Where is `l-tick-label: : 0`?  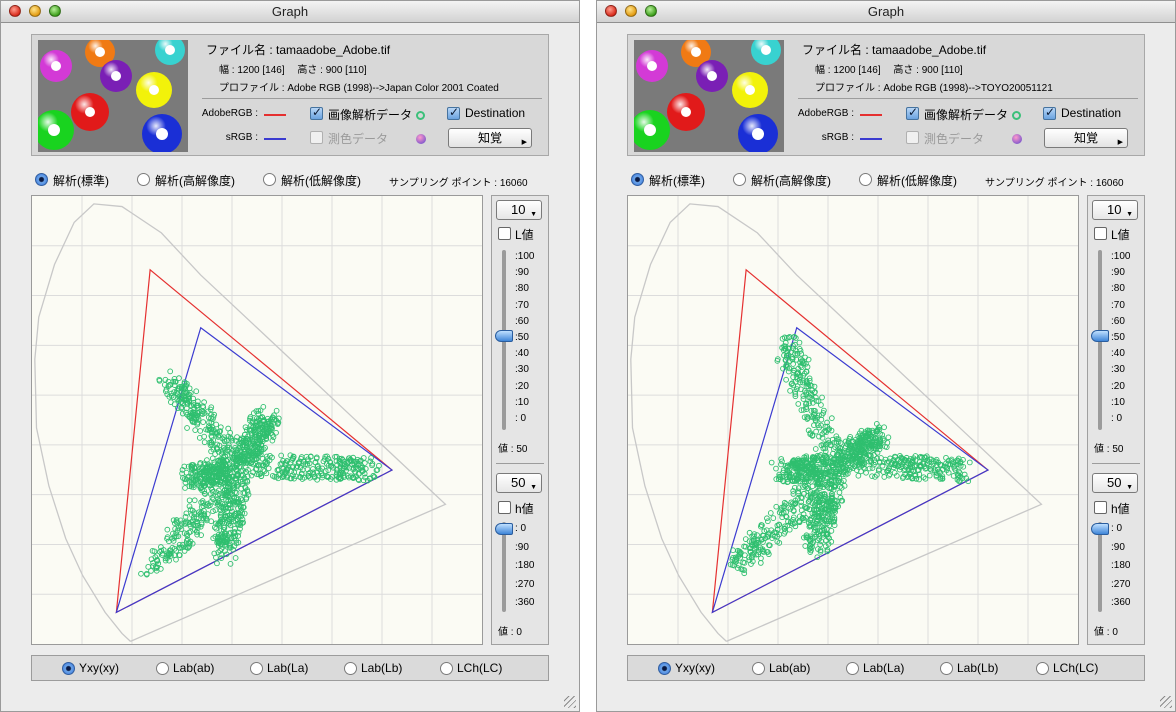
l-tick-label: : 0 is located at coordinates (1117, 418).